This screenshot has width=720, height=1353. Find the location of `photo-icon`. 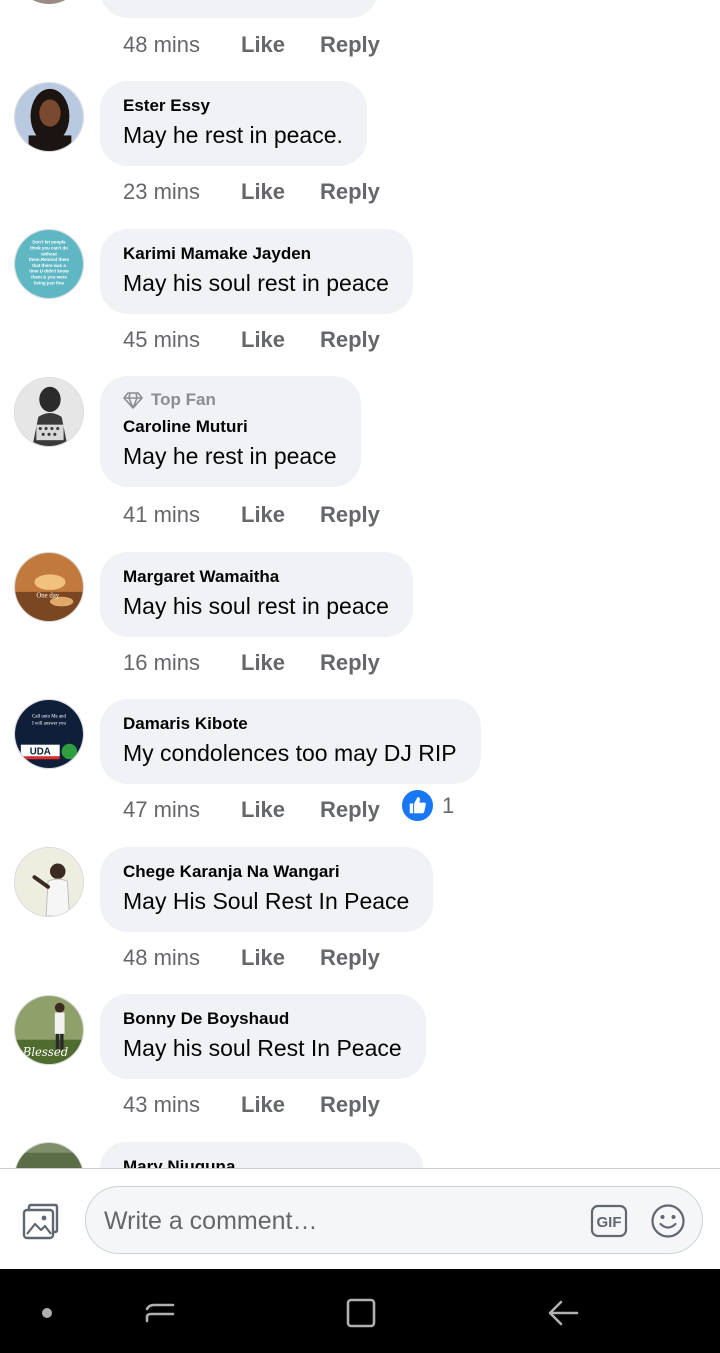

photo-icon is located at coordinates (40, 1222).